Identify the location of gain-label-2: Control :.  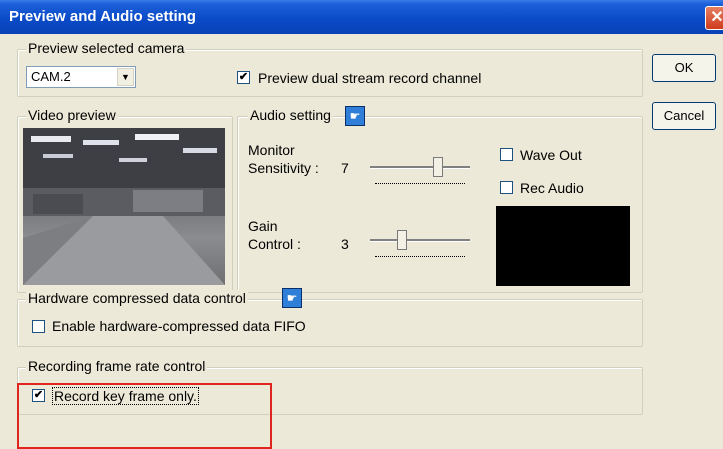
(274, 244).